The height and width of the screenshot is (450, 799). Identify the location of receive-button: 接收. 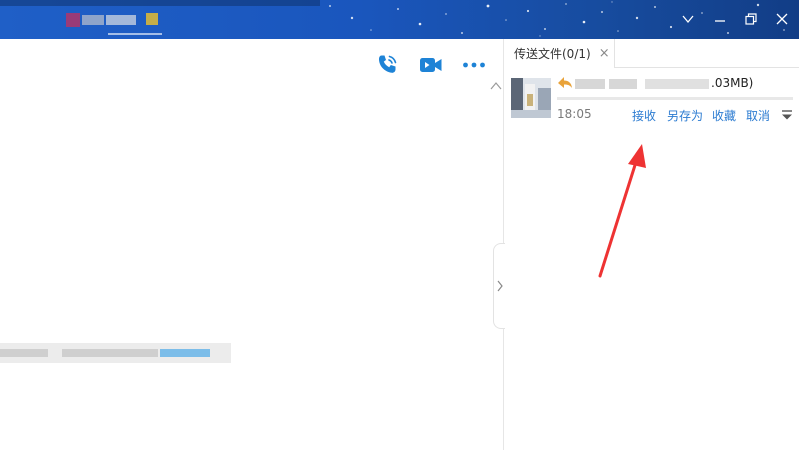
(644, 115).